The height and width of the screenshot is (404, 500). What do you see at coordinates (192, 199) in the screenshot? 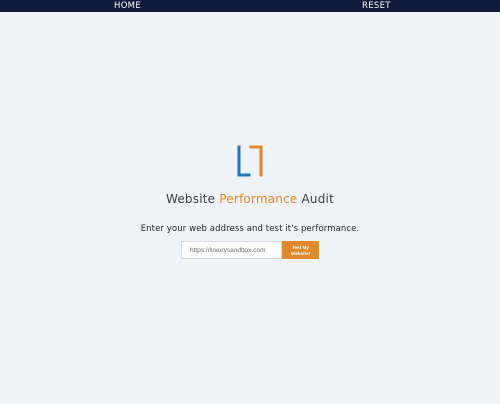
I see `title-prefix: Website` at bounding box center [192, 199].